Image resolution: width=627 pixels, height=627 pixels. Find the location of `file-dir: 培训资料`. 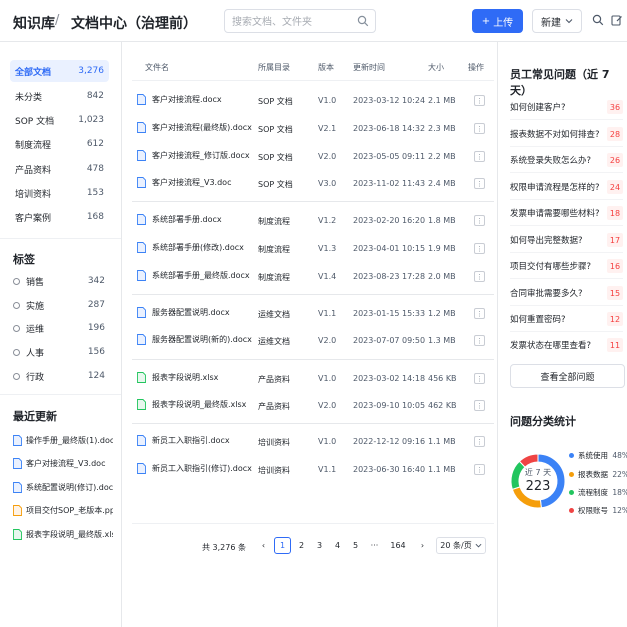

file-dir: 培训资料 is located at coordinates (274, 442).